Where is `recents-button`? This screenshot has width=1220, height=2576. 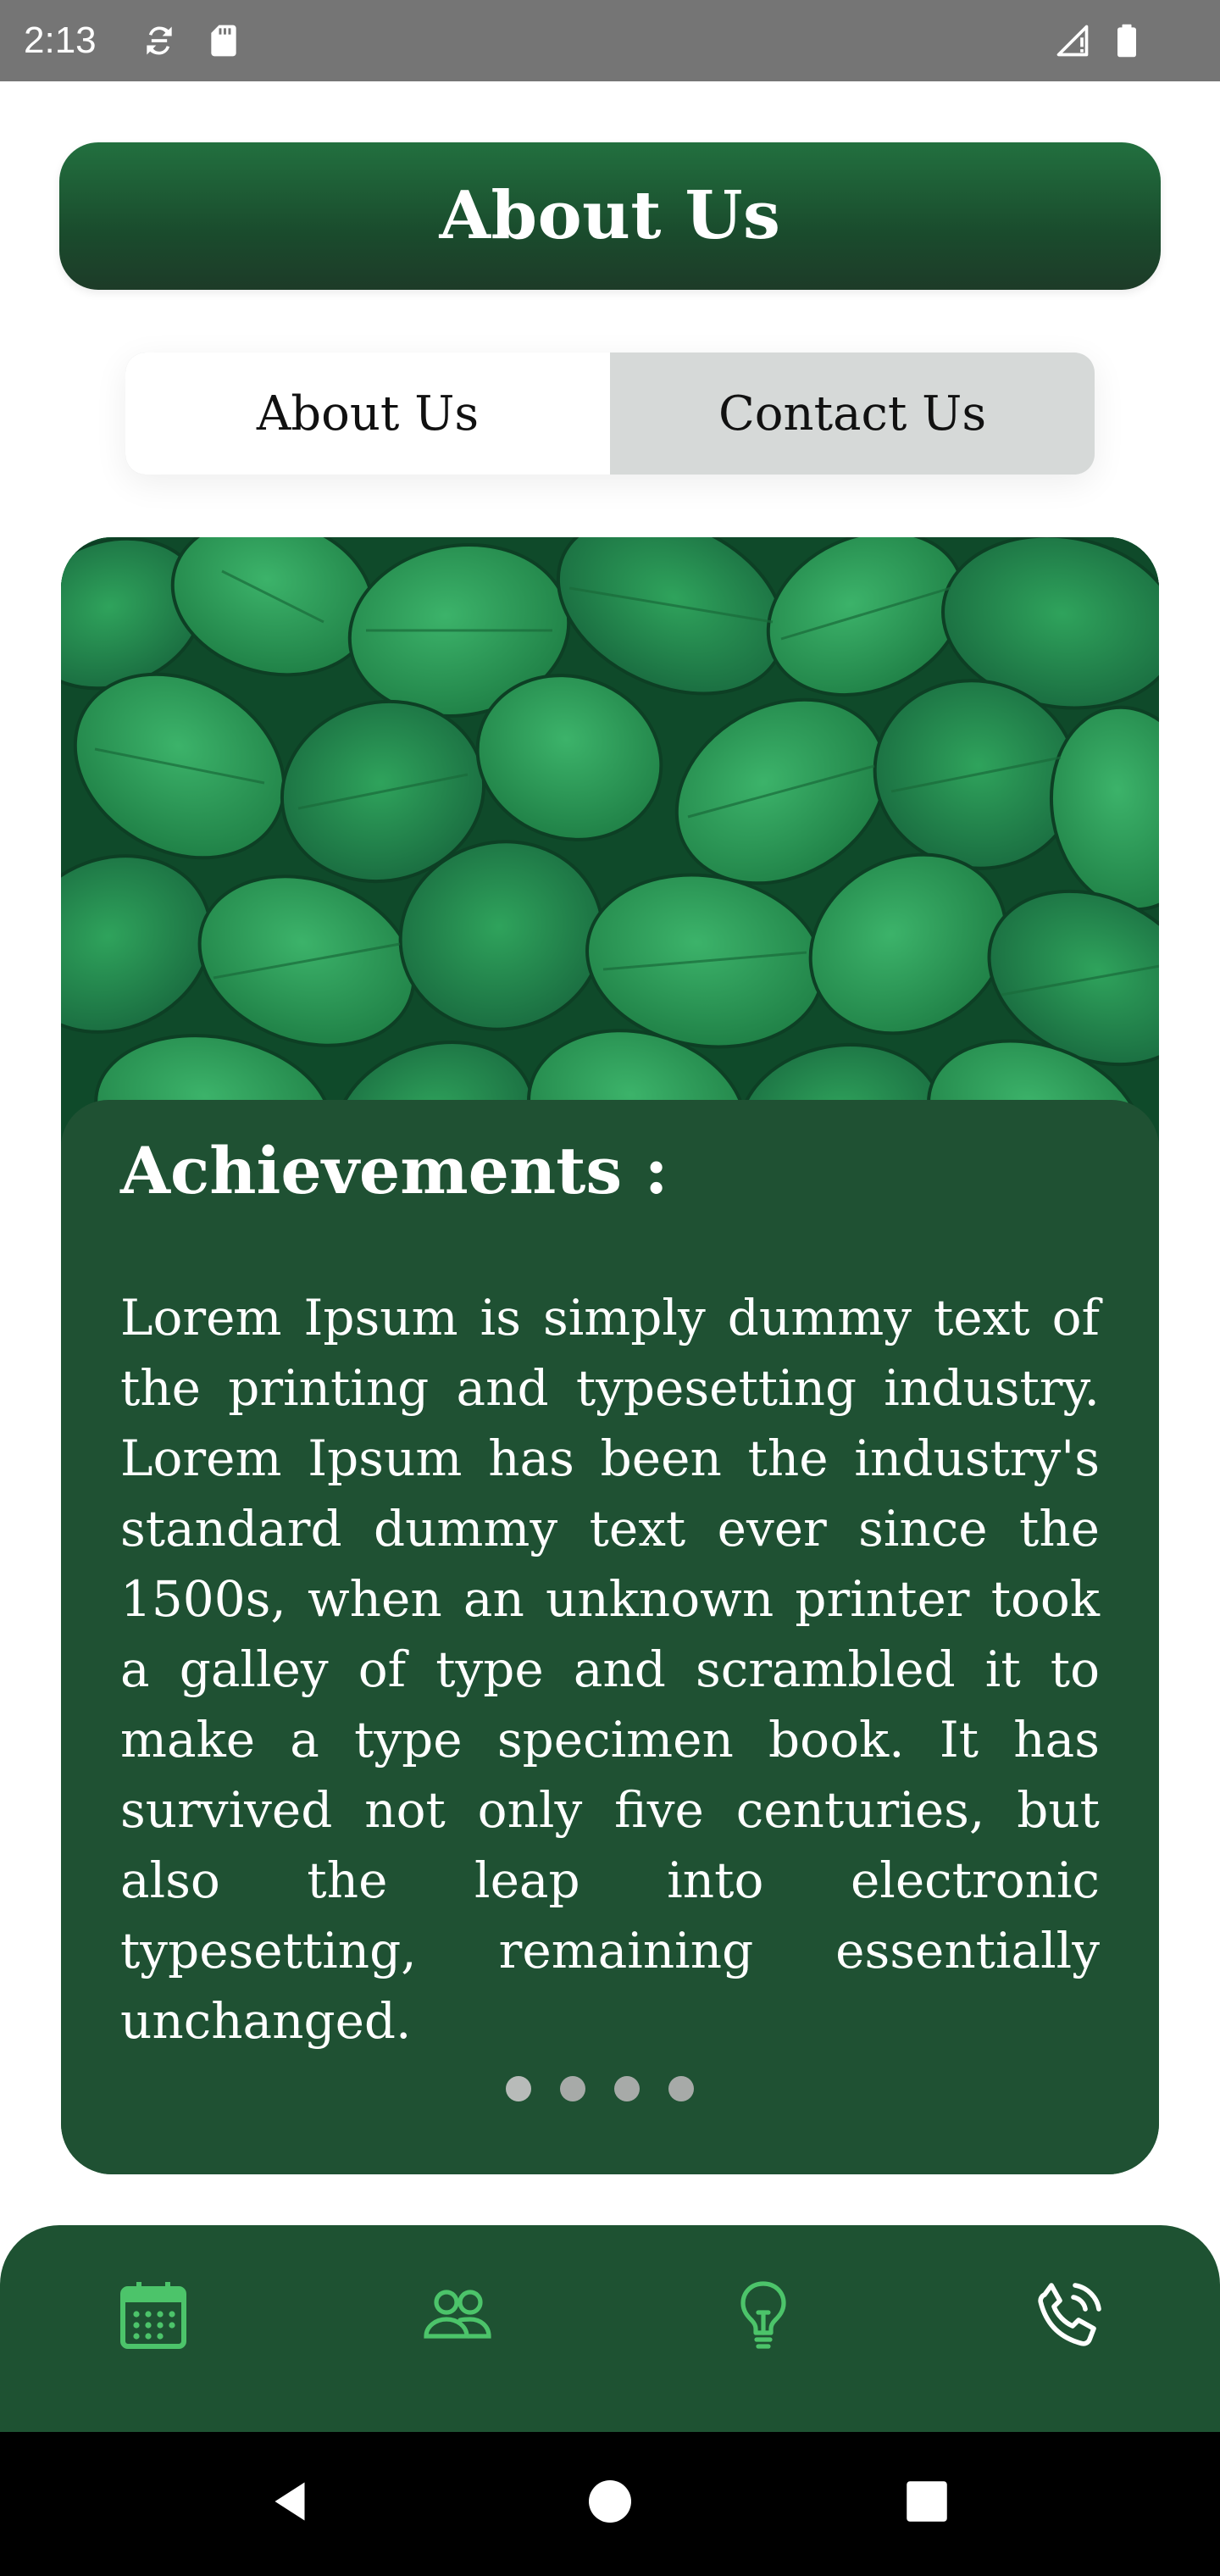
recents-button is located at coordinates (927, 2501).